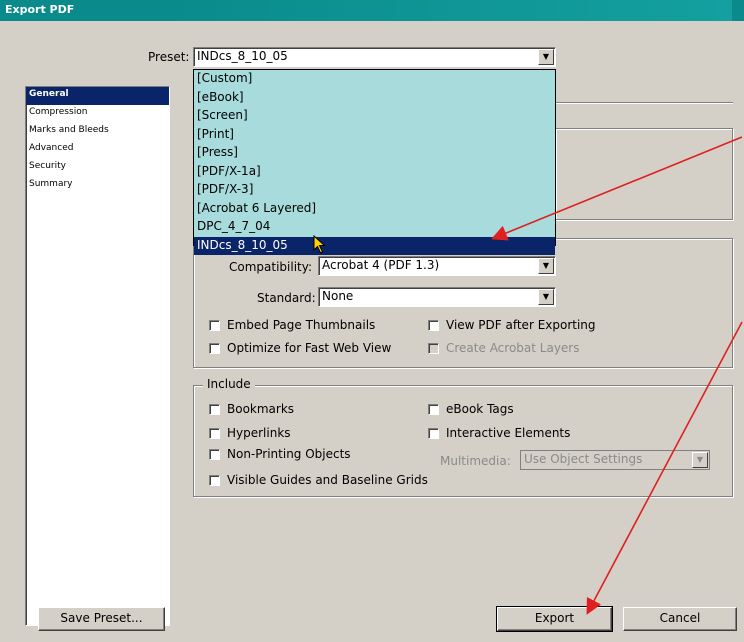  Describe the element at coordinates (475, 461) in the screenshot. I see `multimedia-label: Multimedia:` at that location.